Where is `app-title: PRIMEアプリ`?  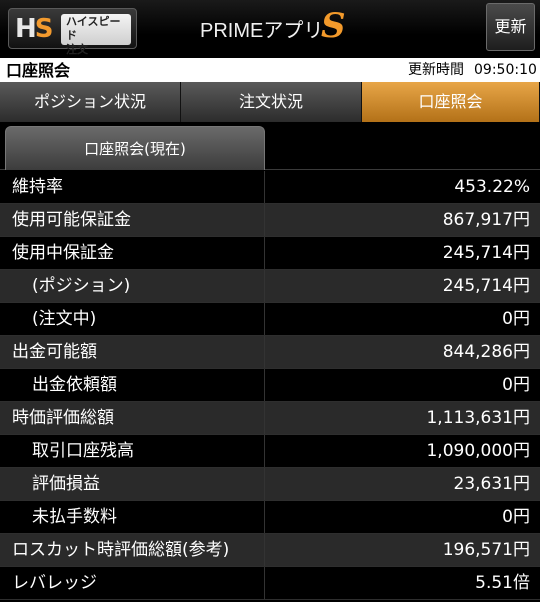 app-title: PRIMEアプリ is located at coordinates (262, 31).